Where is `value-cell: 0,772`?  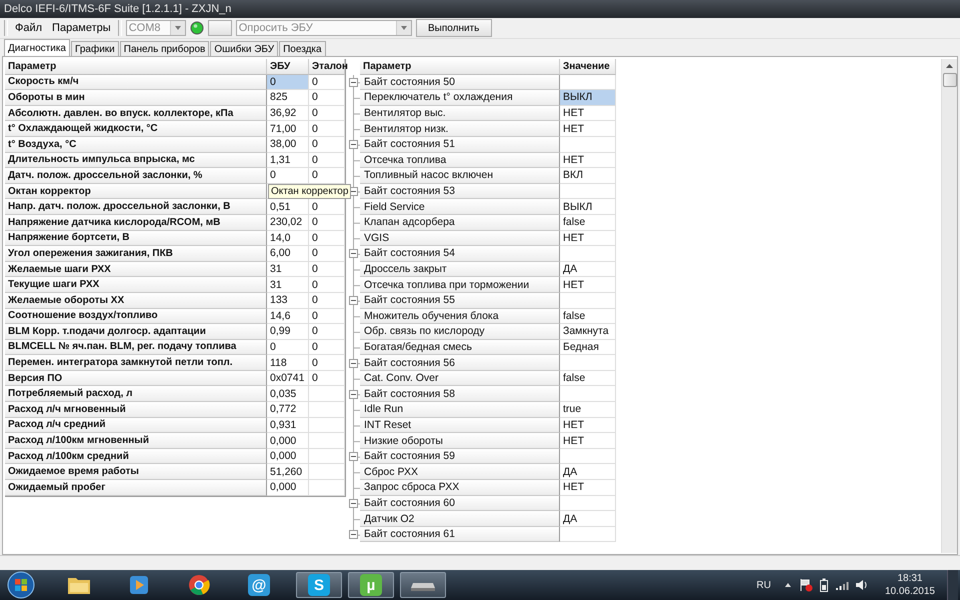
value-cell: 0,772 is located at coordinates (288, 410).